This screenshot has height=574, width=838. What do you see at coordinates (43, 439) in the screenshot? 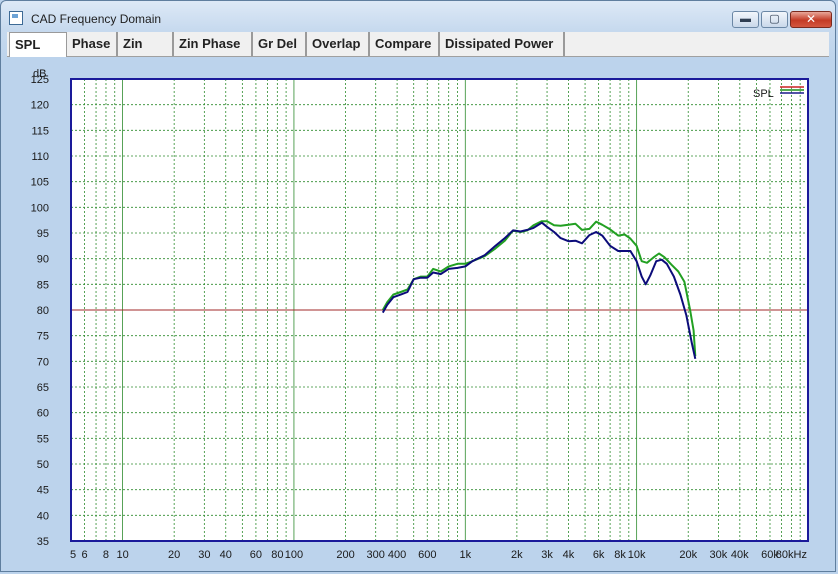
I see `y-tick-label: 55` at bounding box center [43, 439].